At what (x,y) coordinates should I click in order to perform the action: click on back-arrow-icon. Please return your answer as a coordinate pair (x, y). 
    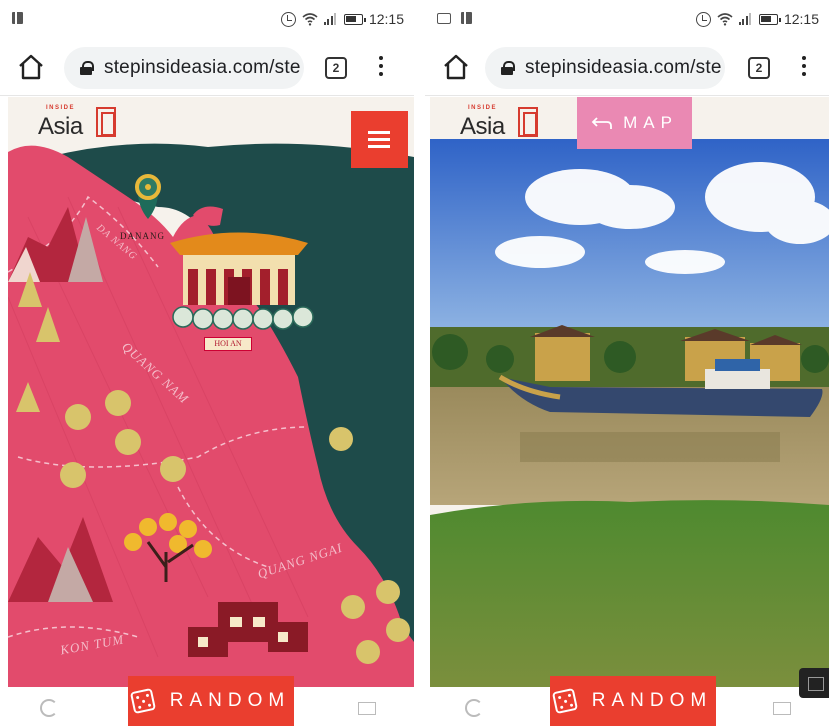
    Looking at the image, I should click on (601, 123).